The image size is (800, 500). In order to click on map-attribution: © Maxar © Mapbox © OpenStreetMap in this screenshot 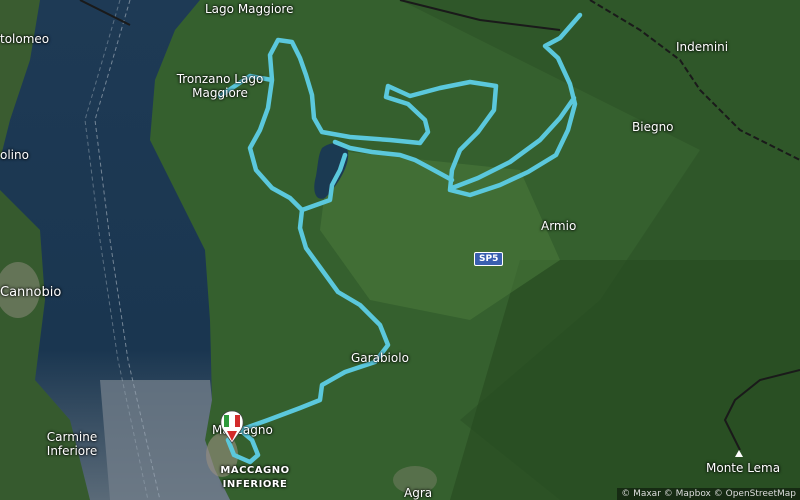, I will do `click(708, 494)`.